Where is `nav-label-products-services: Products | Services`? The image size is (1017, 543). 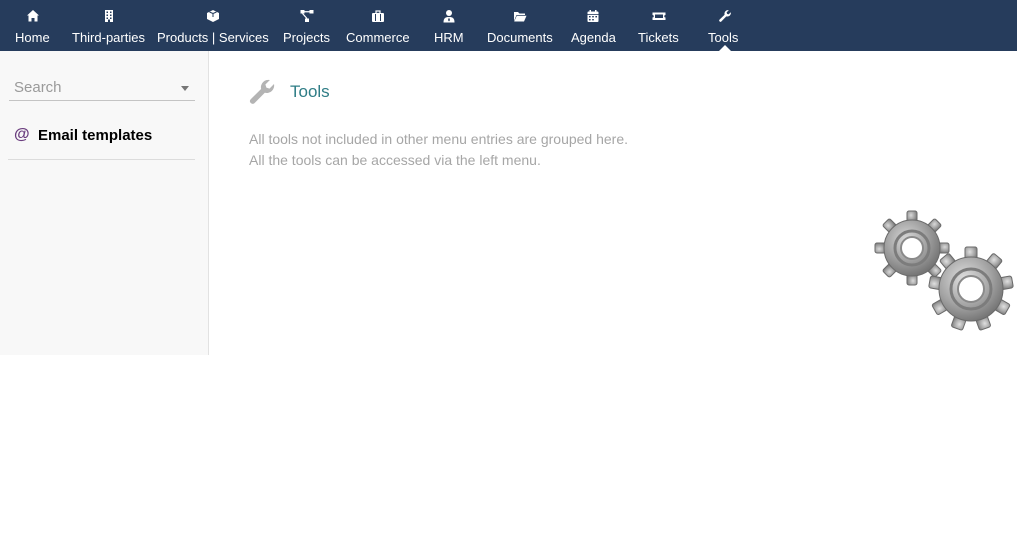 nav-label-products-services: Products | Services is located at coordinates (213, 37).